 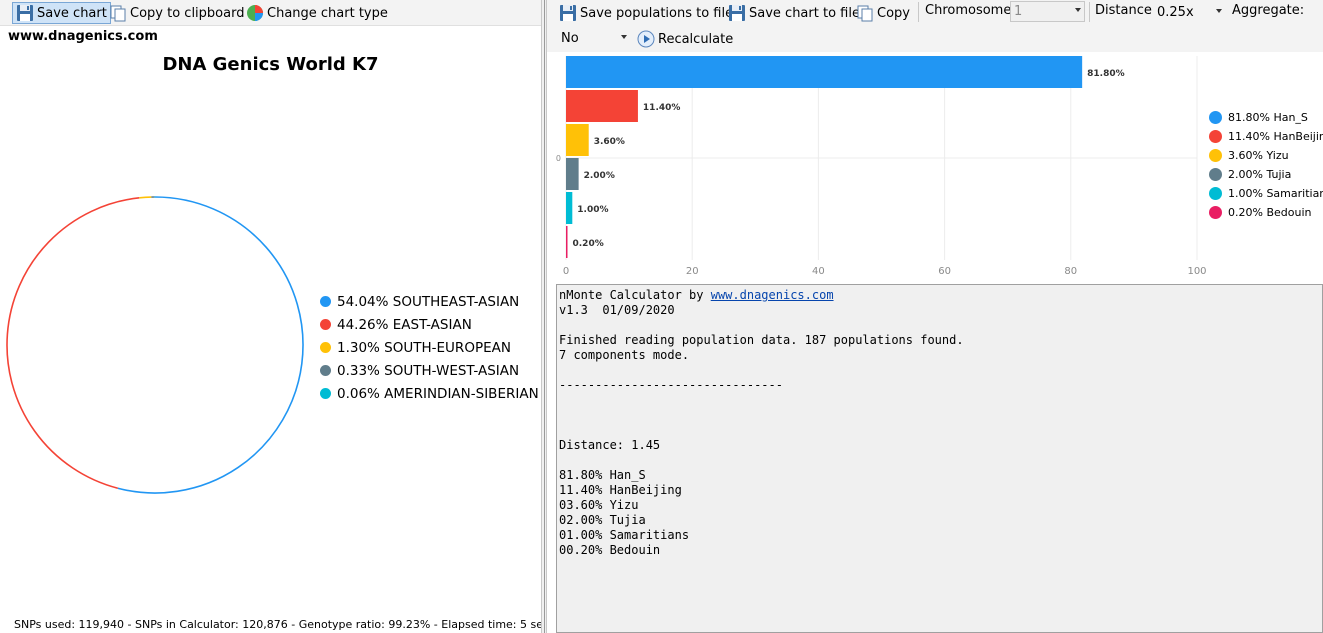 What do you see at coordinates (187, 13) in the screenshot?
I see `copy-to-clipboard-label: Copy to clipboard` at bounding box center [187, 13].